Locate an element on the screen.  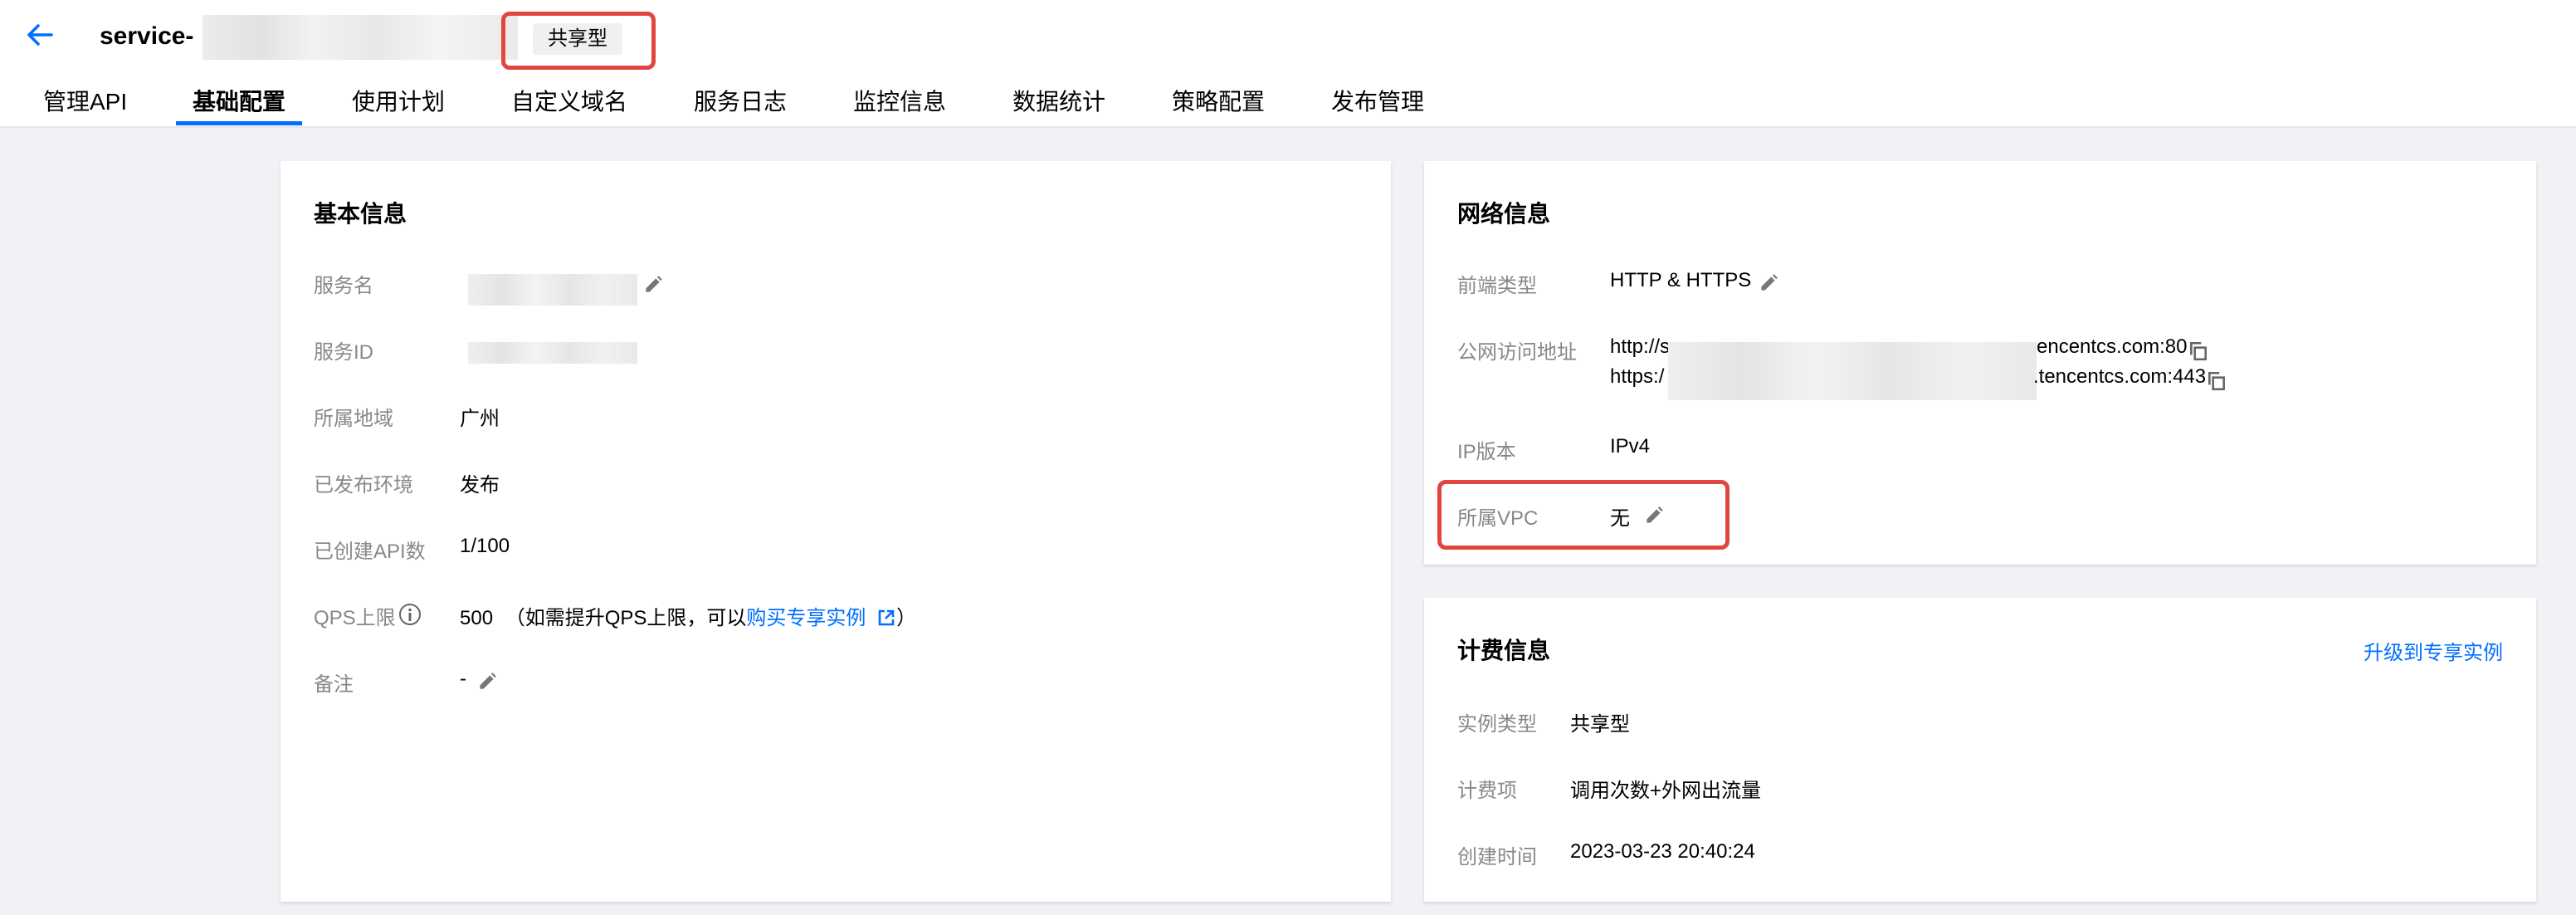
redacted-service-name is located at coordinates (360, 37).